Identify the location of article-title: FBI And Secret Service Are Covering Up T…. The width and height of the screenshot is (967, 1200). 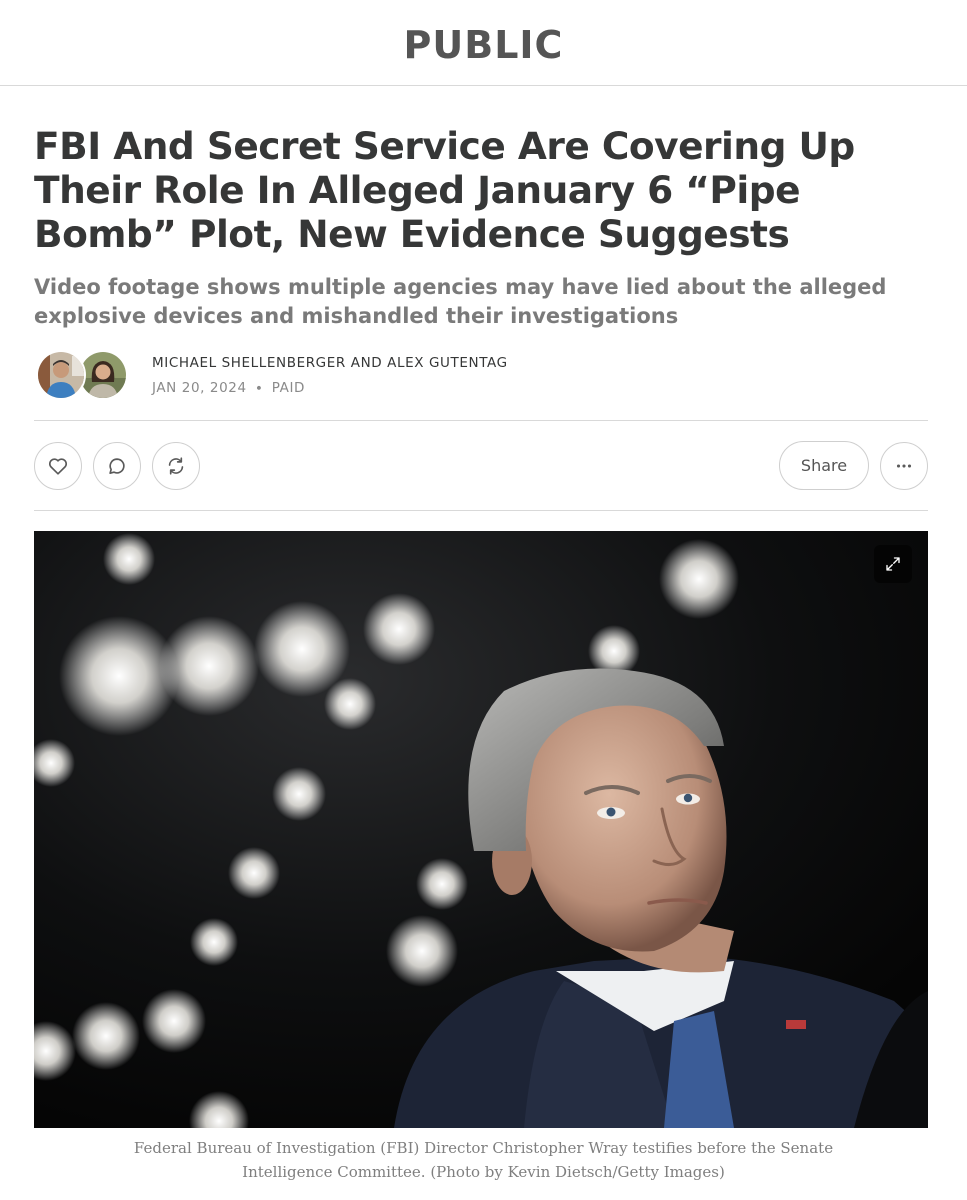
(444, 190).